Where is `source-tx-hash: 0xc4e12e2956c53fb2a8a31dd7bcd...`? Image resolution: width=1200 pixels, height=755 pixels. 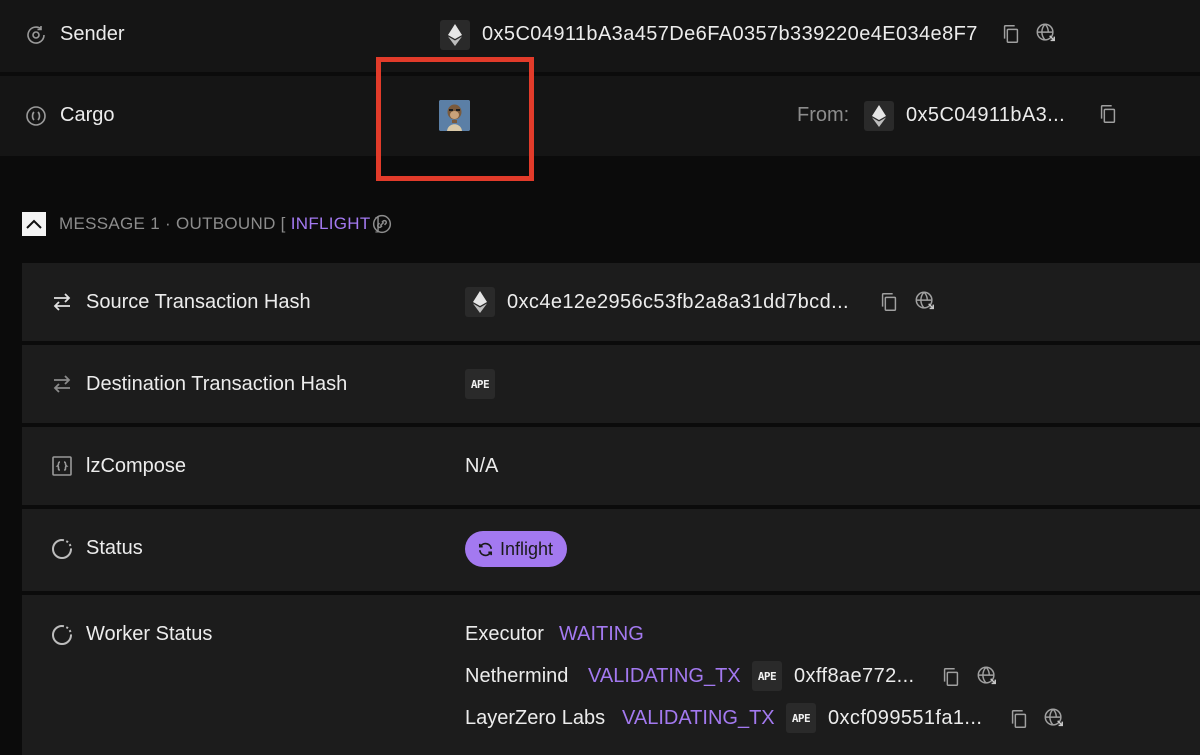
source-tx-hash: 0xc4e12e2956c53fb2a8a31dd7bcd... is located at coordinates (678, 302).